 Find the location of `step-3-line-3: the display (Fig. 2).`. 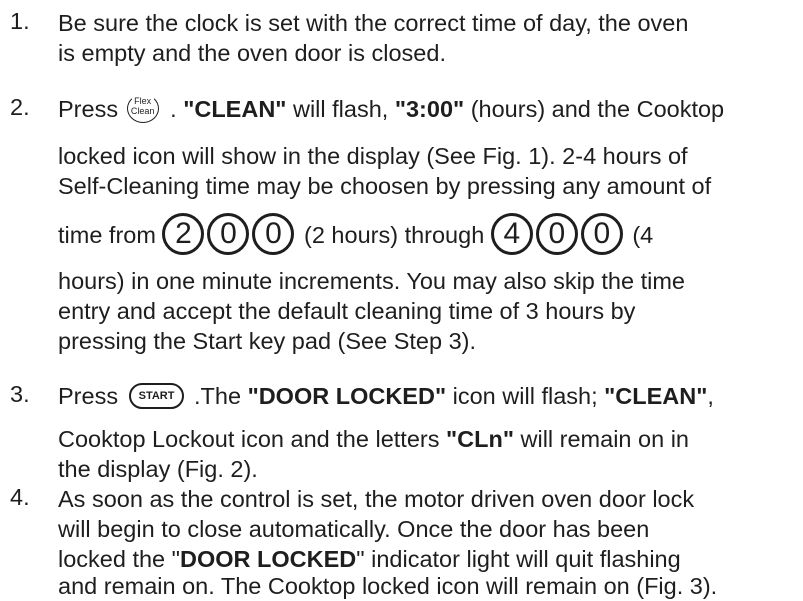

step-3-line-3: the display (Fig. 2). is located at coordinates (158, 469).